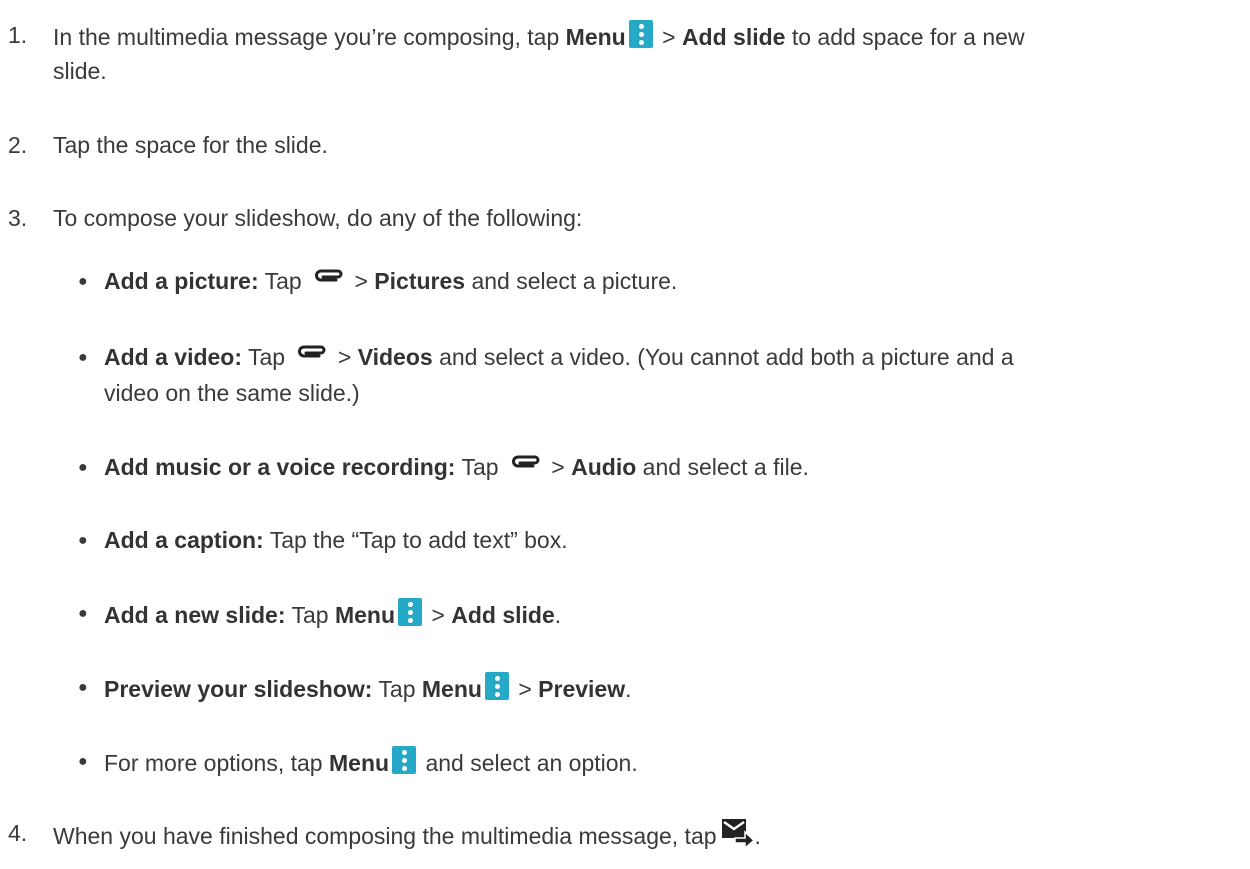 The width and height of the screenshot is (1250, 869). Describe the element at coordinates (195, 615) in the screenshot. I see `bullet-label: Add a new slide:` at that location.